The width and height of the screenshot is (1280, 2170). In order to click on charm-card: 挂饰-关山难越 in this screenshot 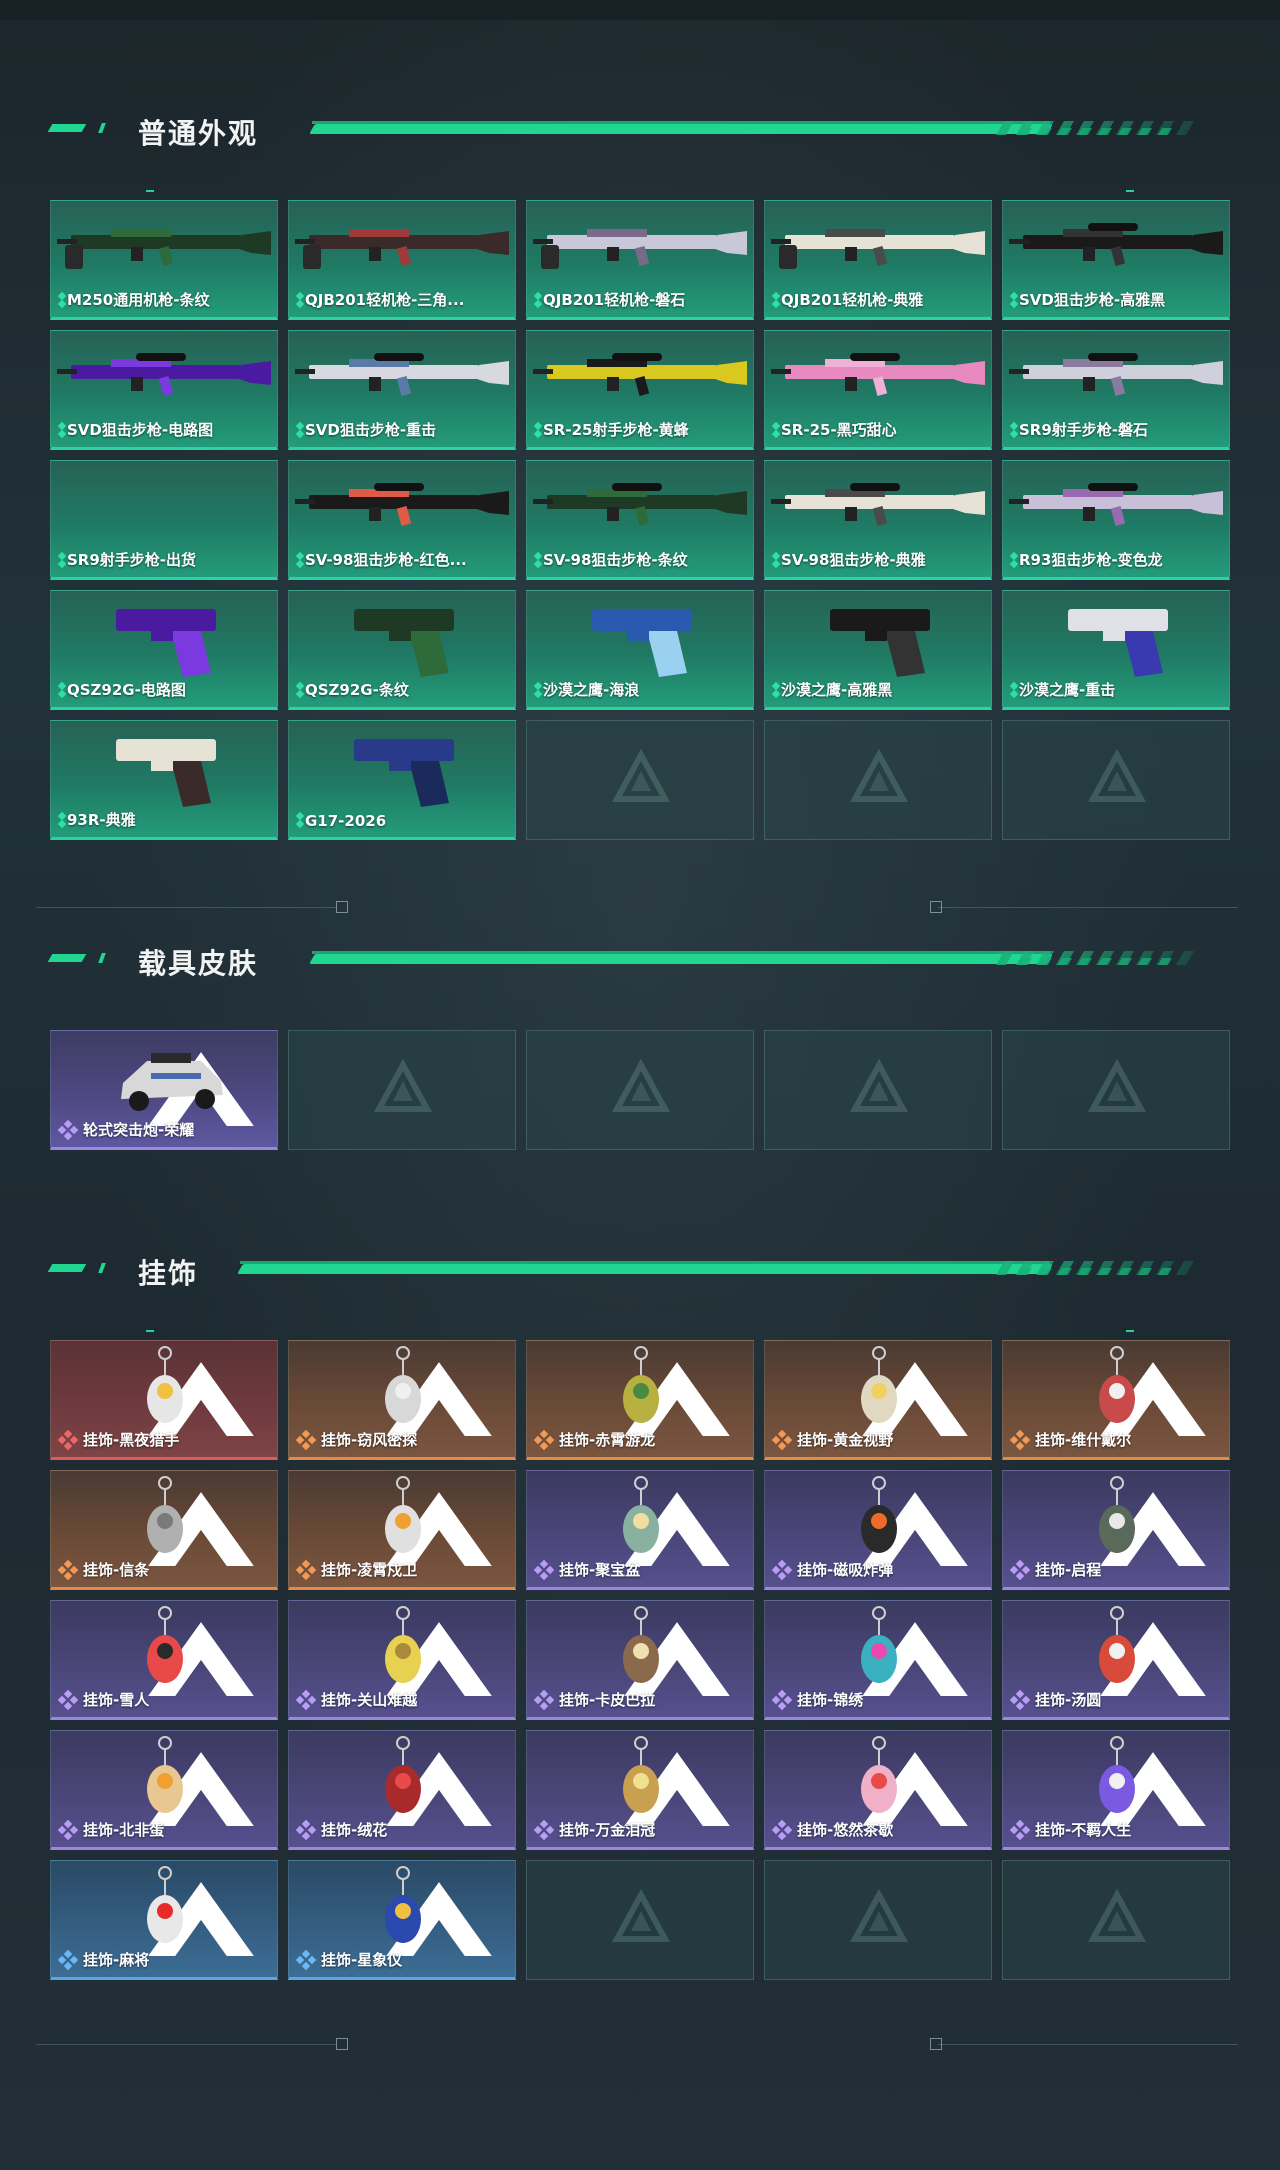, I will do `click(402, 1660)`.